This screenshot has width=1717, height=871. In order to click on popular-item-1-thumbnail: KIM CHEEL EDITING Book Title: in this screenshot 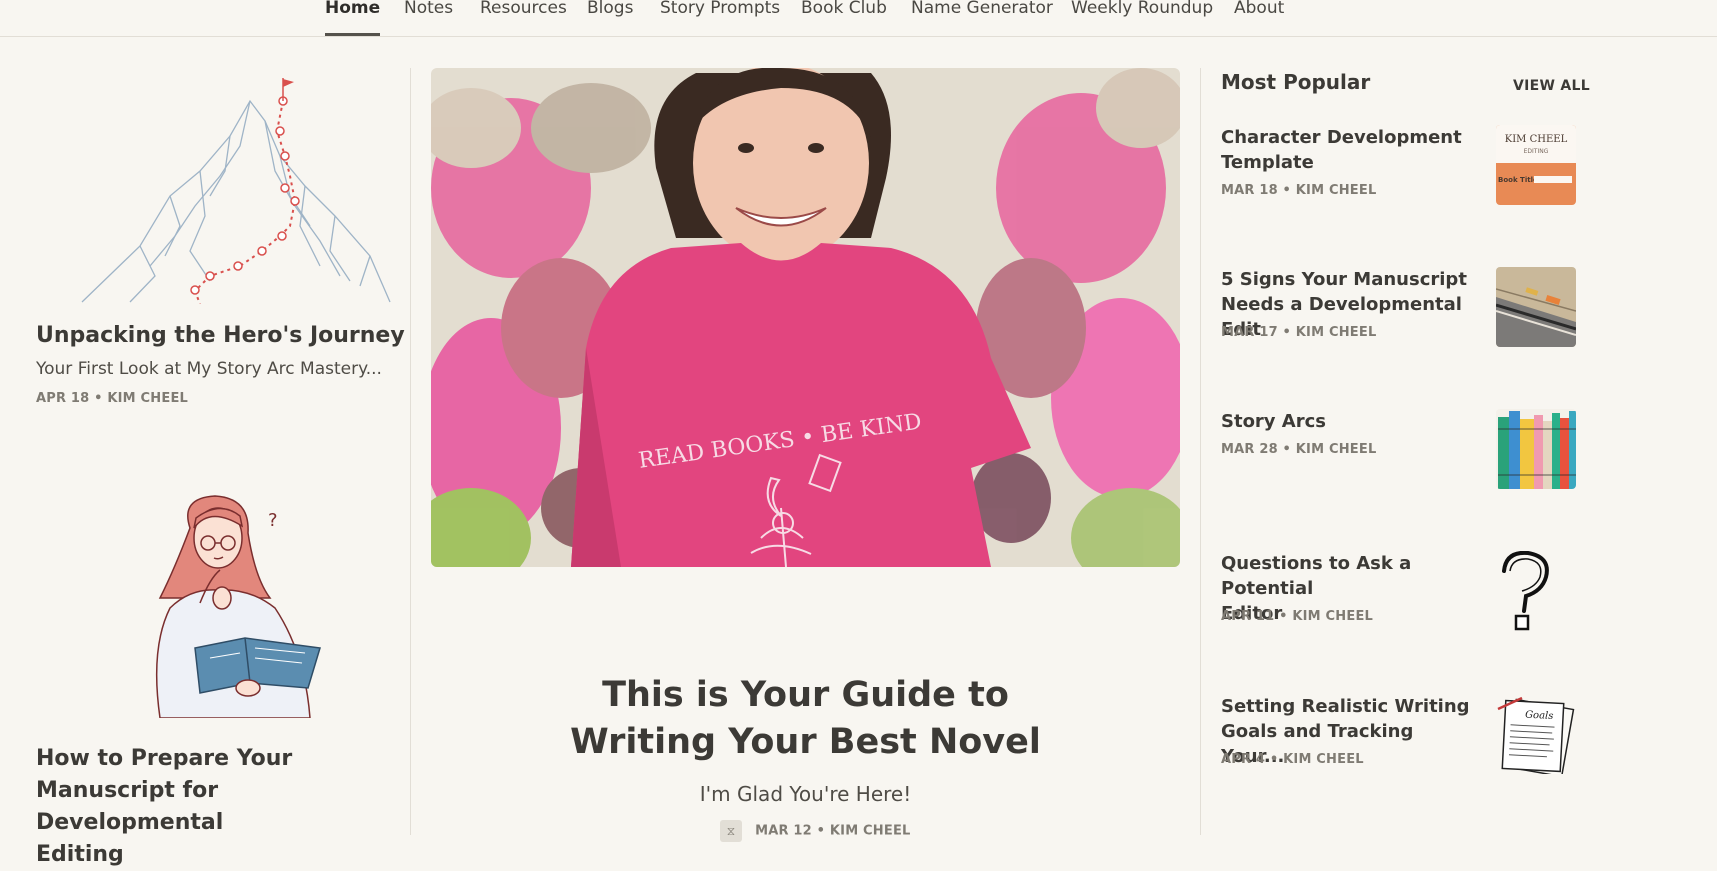, I will do `click(1536, 165)`.